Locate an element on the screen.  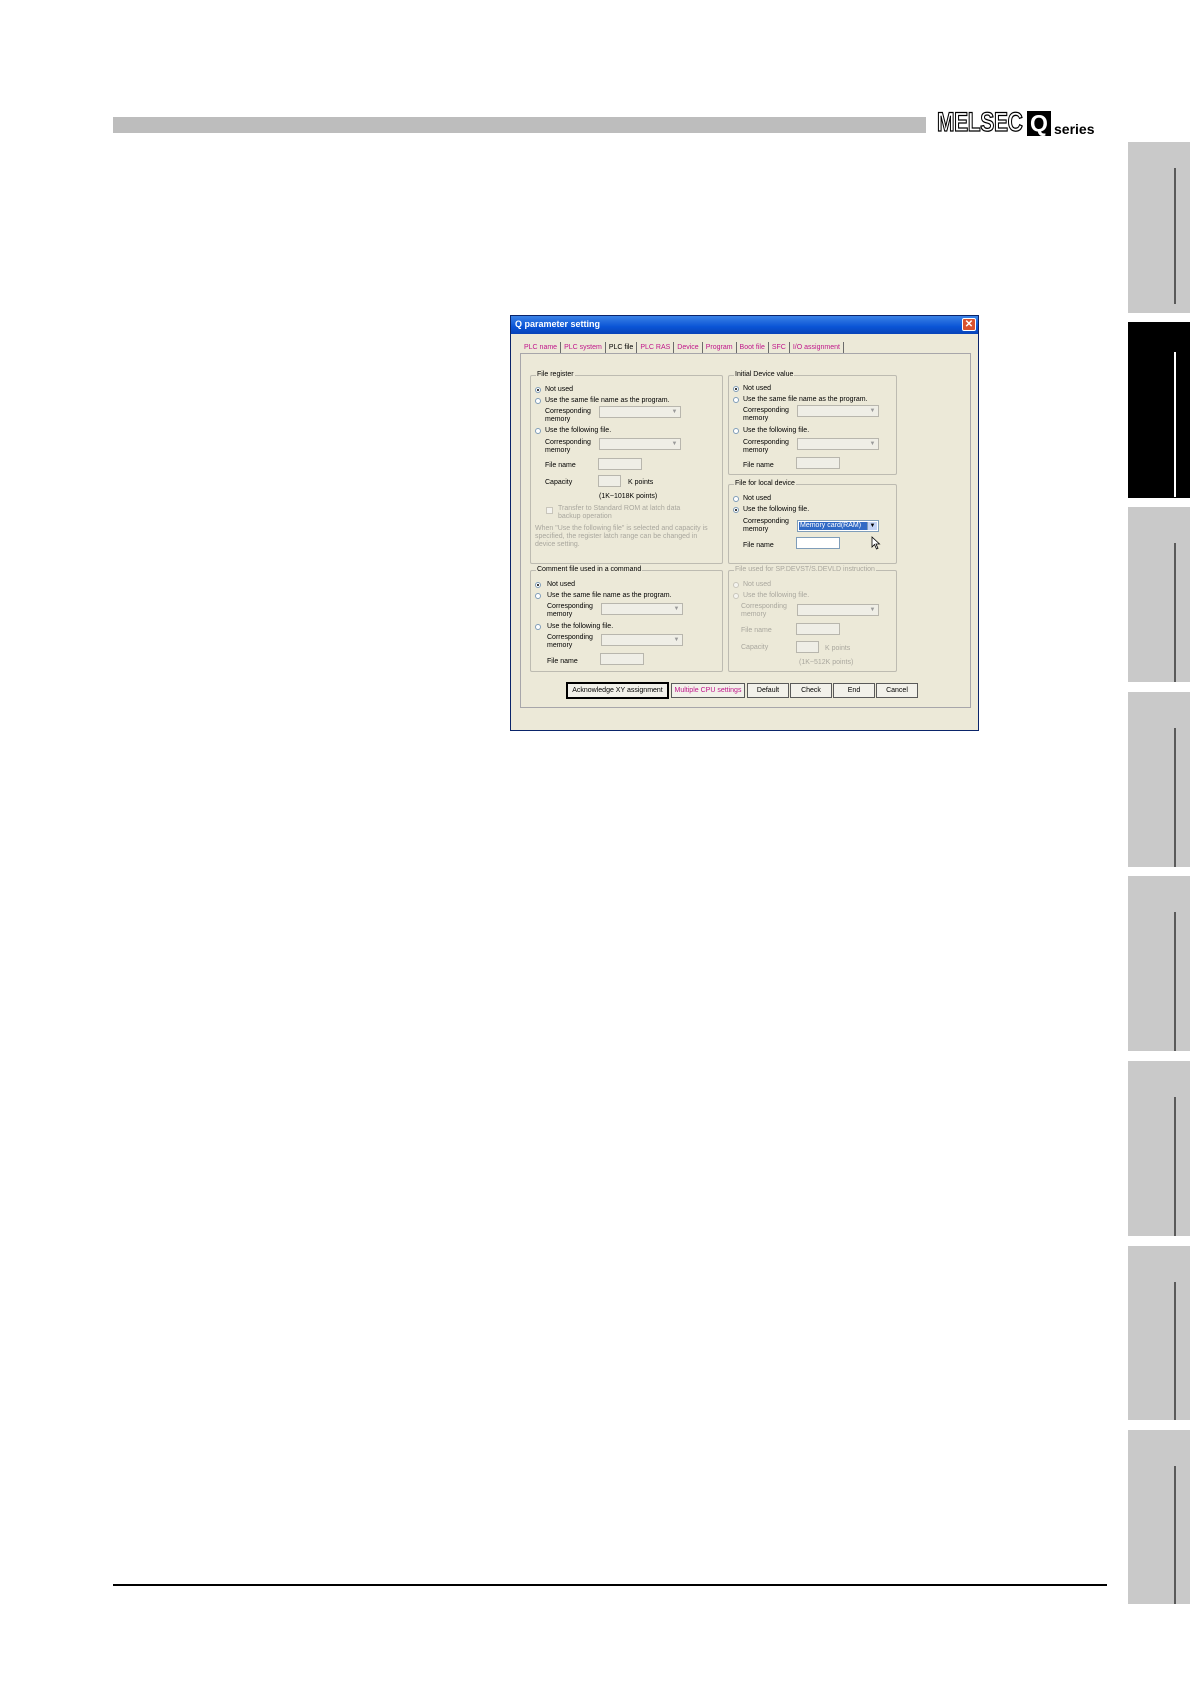
local-device-not-used-label: Not used is located at coordinates (757, 498).